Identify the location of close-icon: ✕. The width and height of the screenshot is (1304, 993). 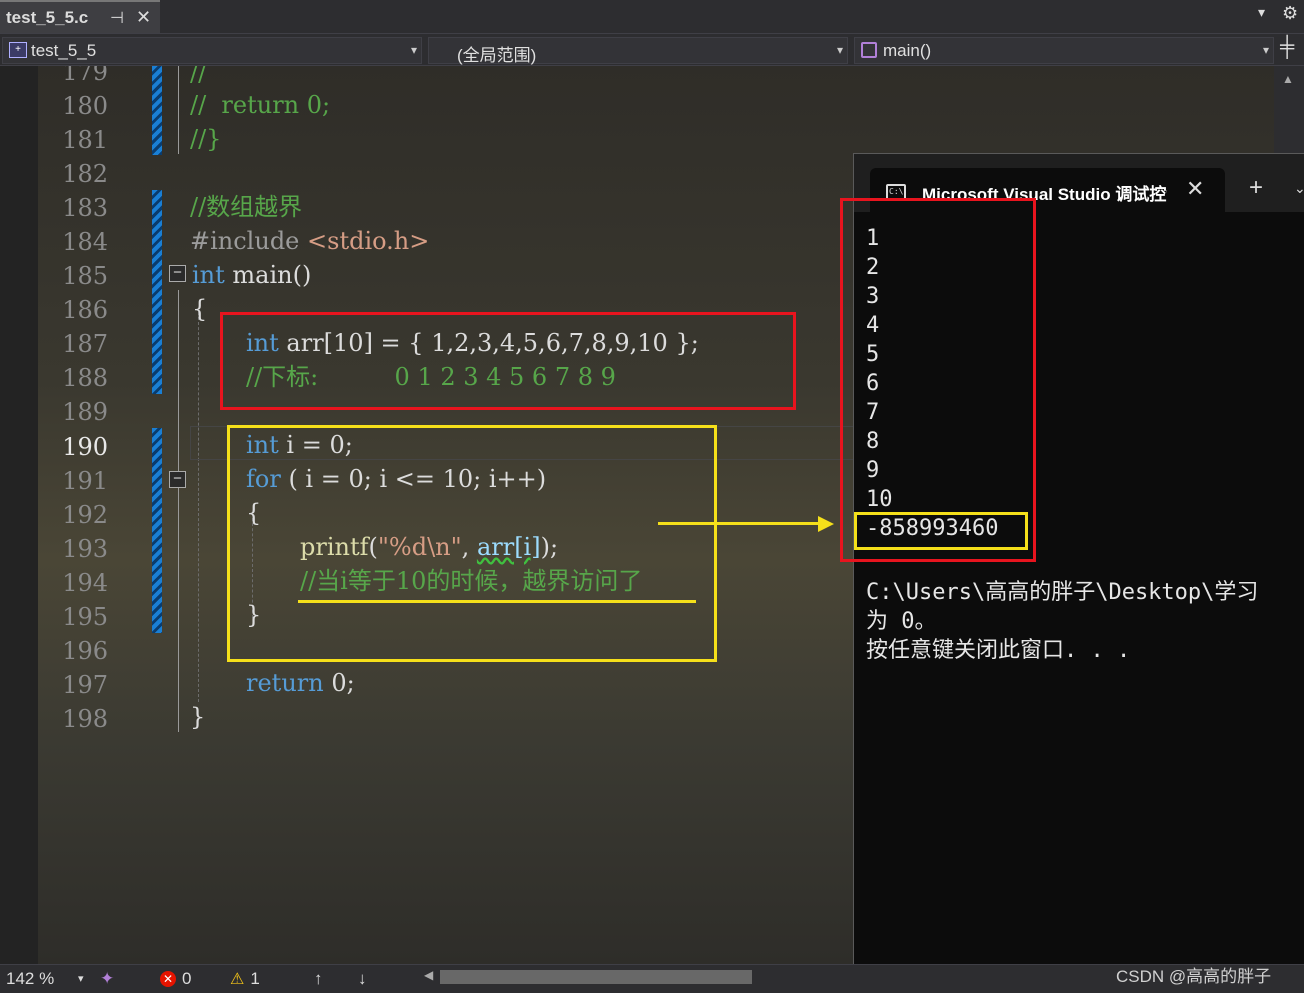
(1195, 189).